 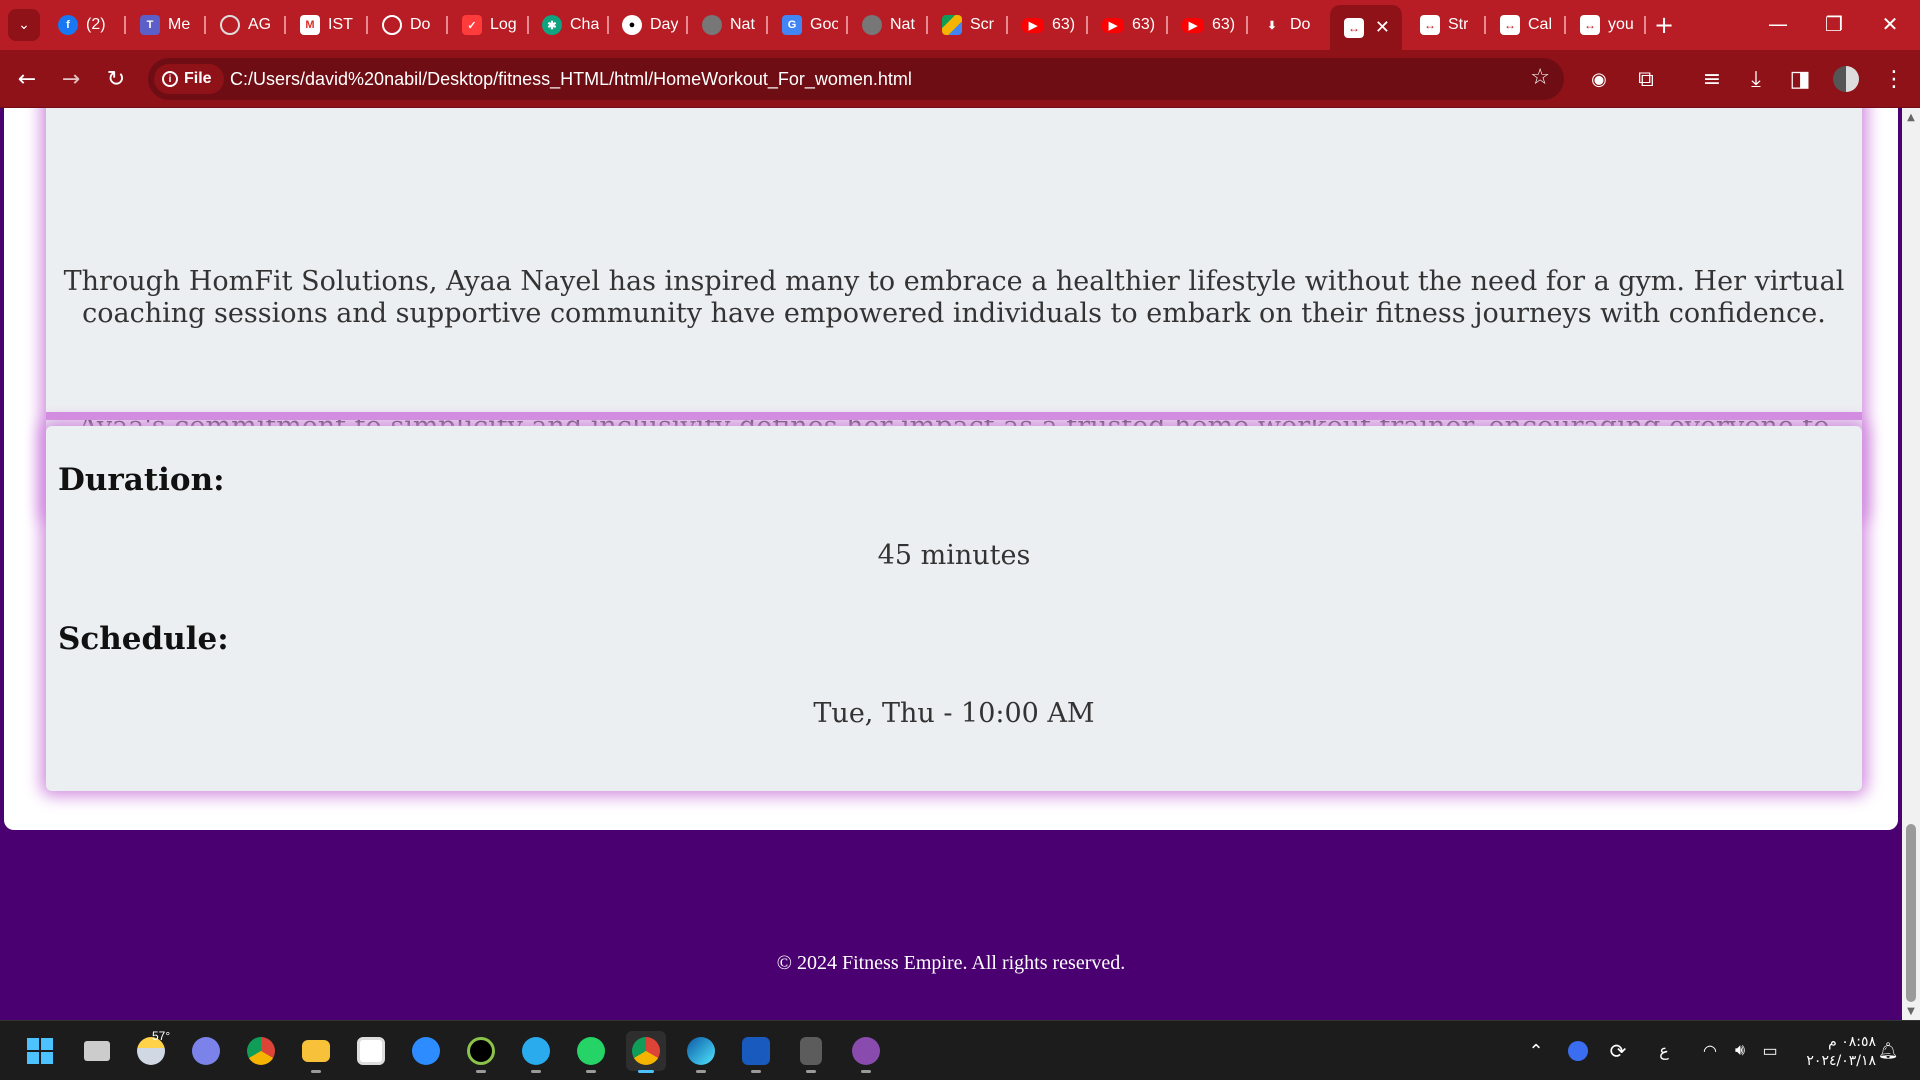 I want to click on bell-icon: 🔔︎, so click(x=1888, y=1051).